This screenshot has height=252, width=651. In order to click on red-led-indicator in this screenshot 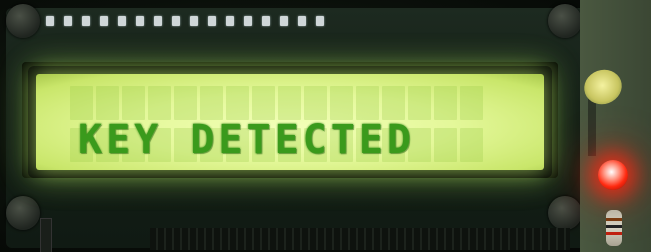, I will do `click(613, 175)`.